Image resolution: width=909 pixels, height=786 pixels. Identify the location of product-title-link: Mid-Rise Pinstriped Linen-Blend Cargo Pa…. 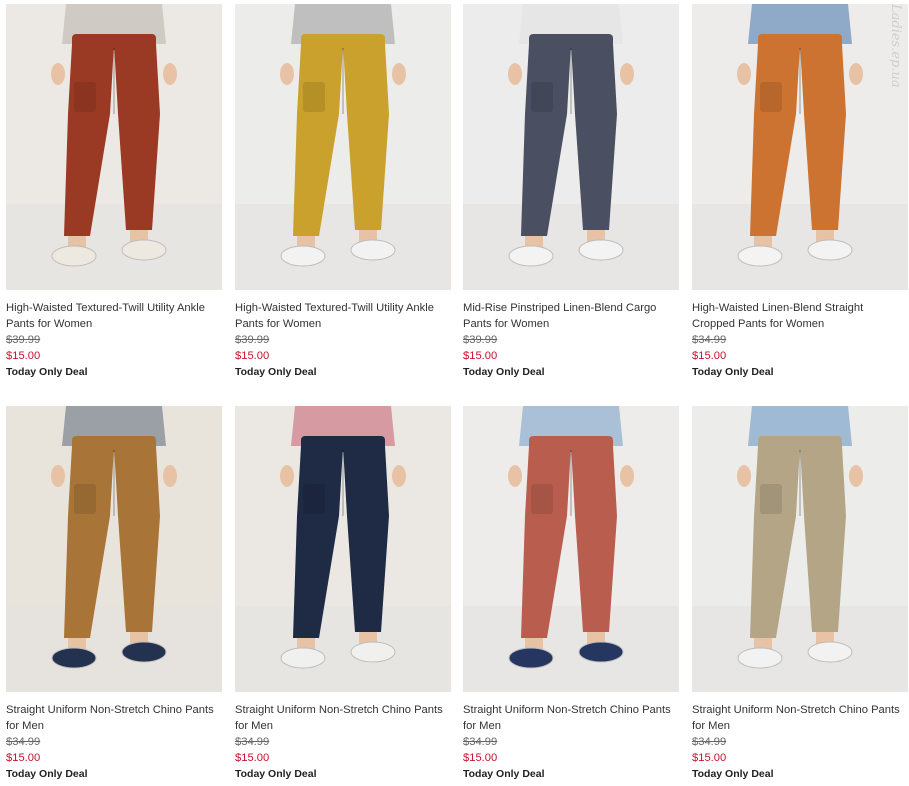
(570, 316).